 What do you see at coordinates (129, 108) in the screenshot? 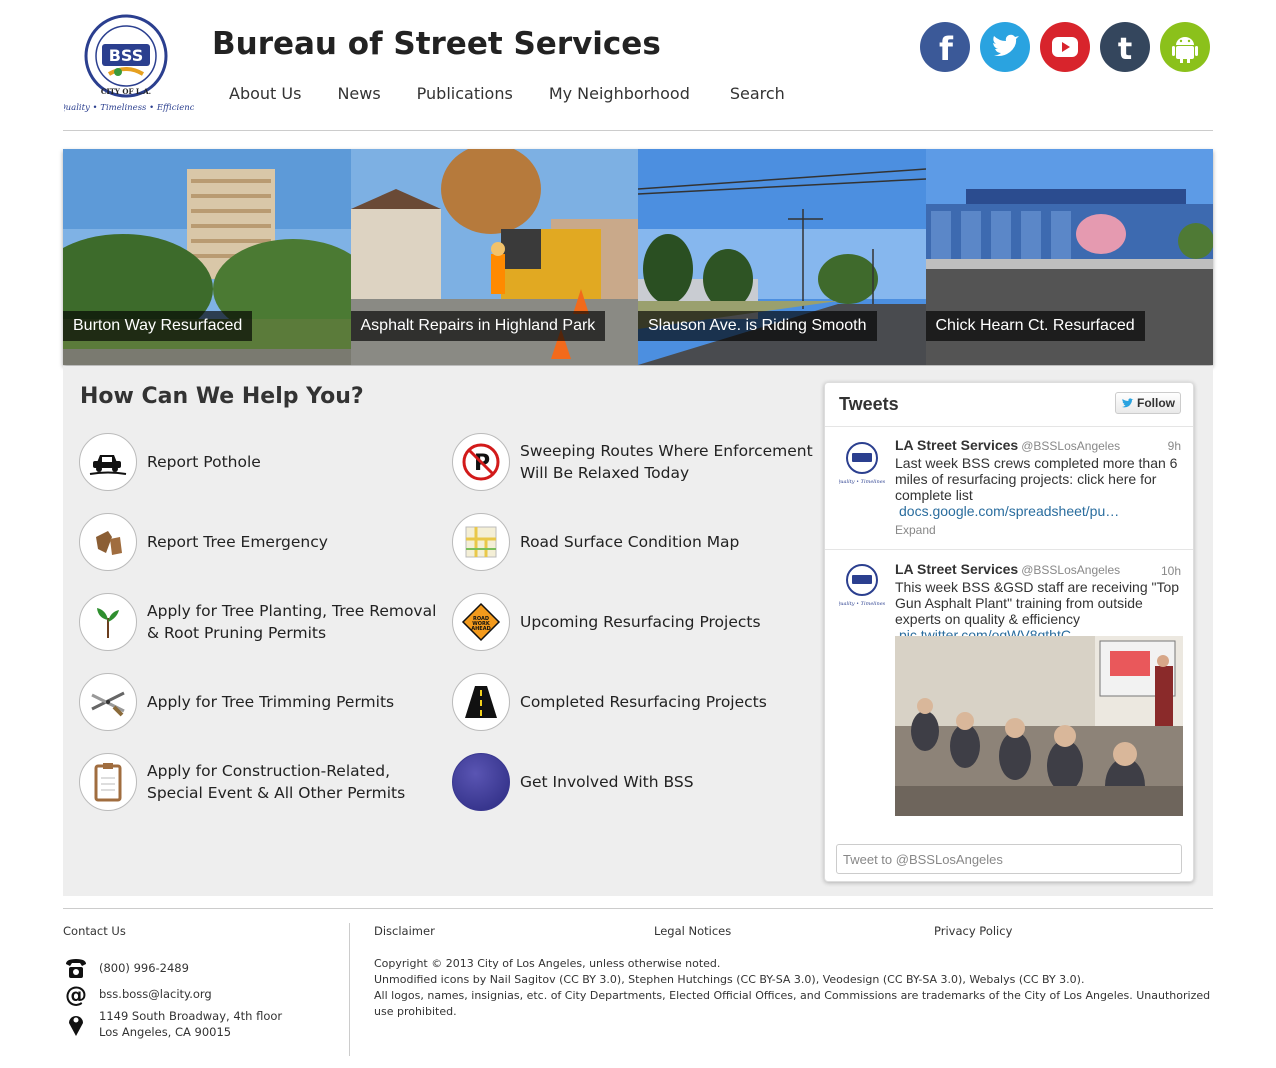
I see `logo-tagline: Quality • Timeliness • Efficiency` at bounding box center [129, 108].